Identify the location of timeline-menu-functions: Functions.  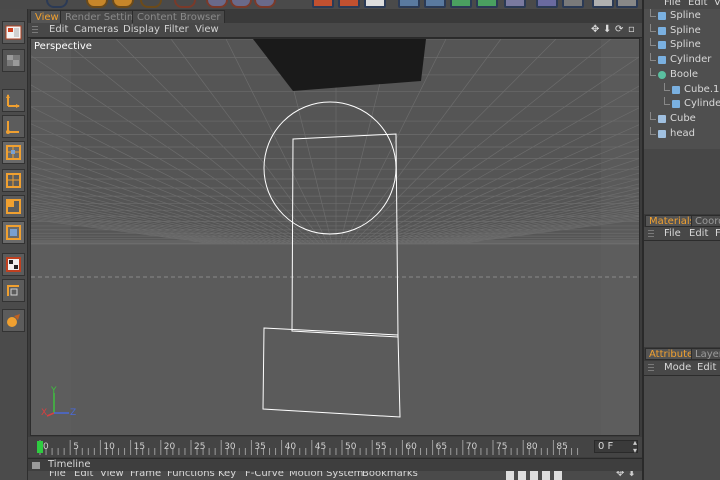
(191, 475).